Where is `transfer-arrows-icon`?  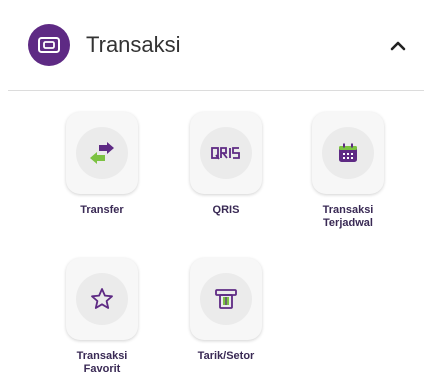
transfer-arrows-icon is located at coordinates (102, 153).